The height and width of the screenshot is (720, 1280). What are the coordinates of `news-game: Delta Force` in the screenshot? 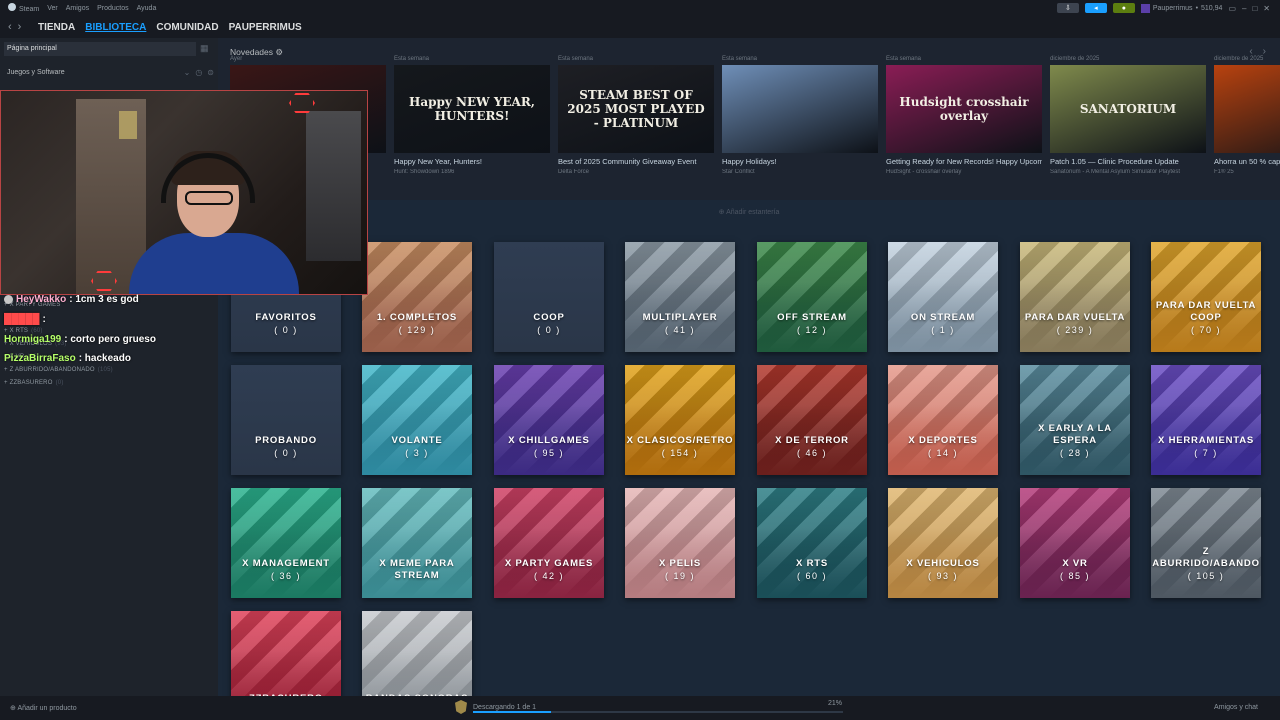 It's located at (574, 172).